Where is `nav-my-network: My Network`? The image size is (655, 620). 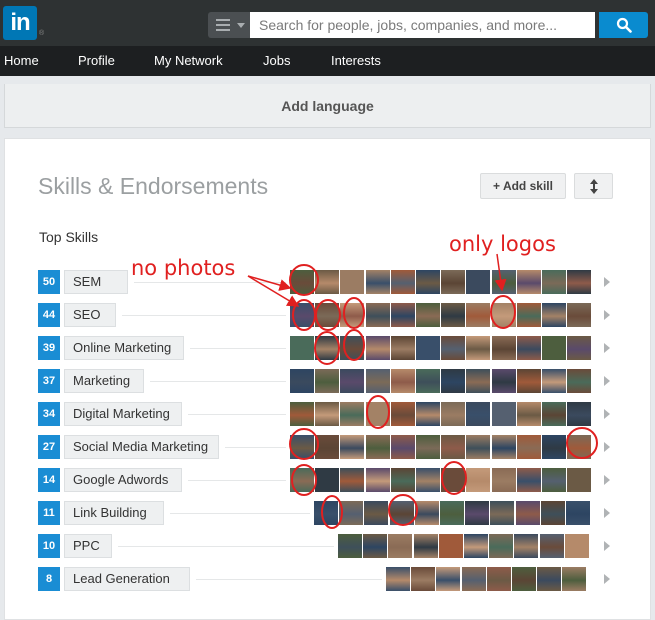
nav-my-network: My Network is located at coordinates (188, 61).